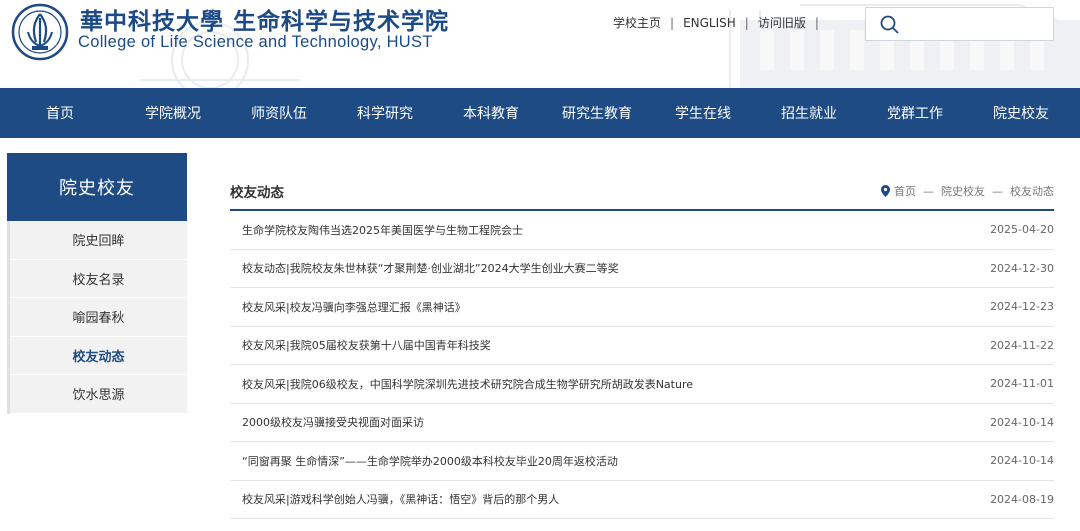  I want to click on list-item: 校友风采|校友冯骥向李强总理汇报《黑神话》 2024-12-23, so click(642, 307).